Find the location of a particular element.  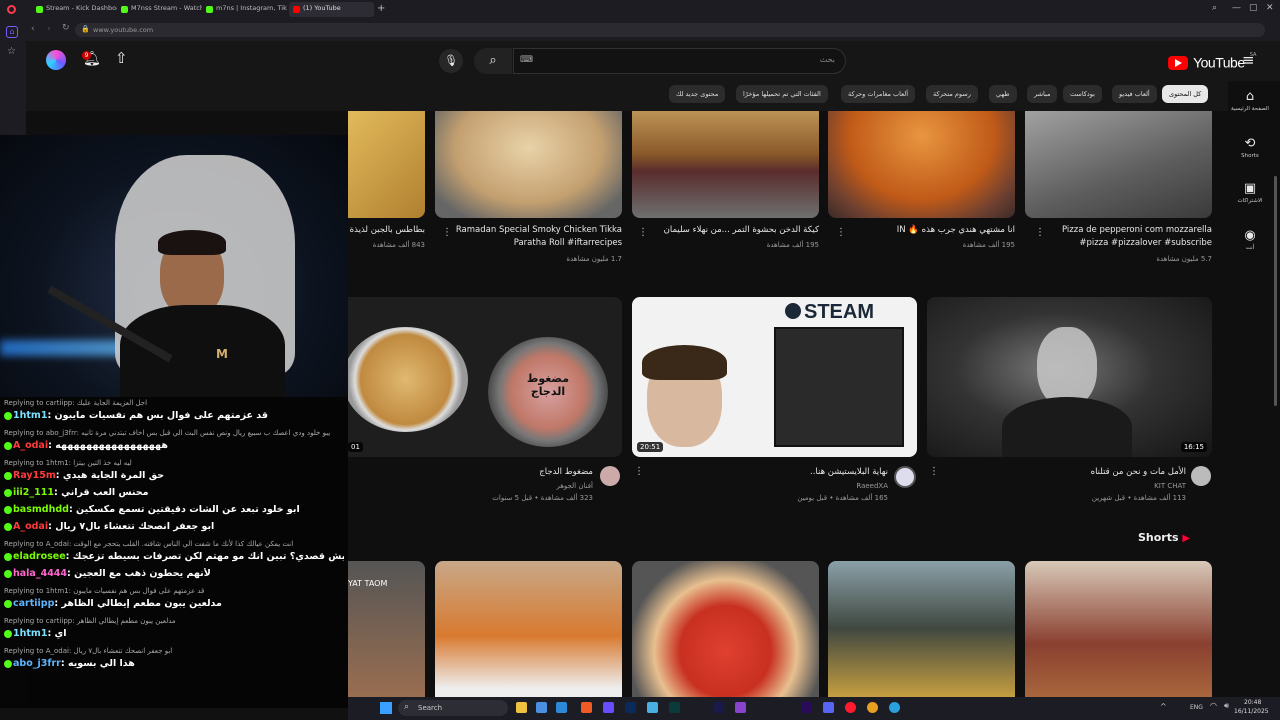

scrollbar is located at coordinates (1275, 291).